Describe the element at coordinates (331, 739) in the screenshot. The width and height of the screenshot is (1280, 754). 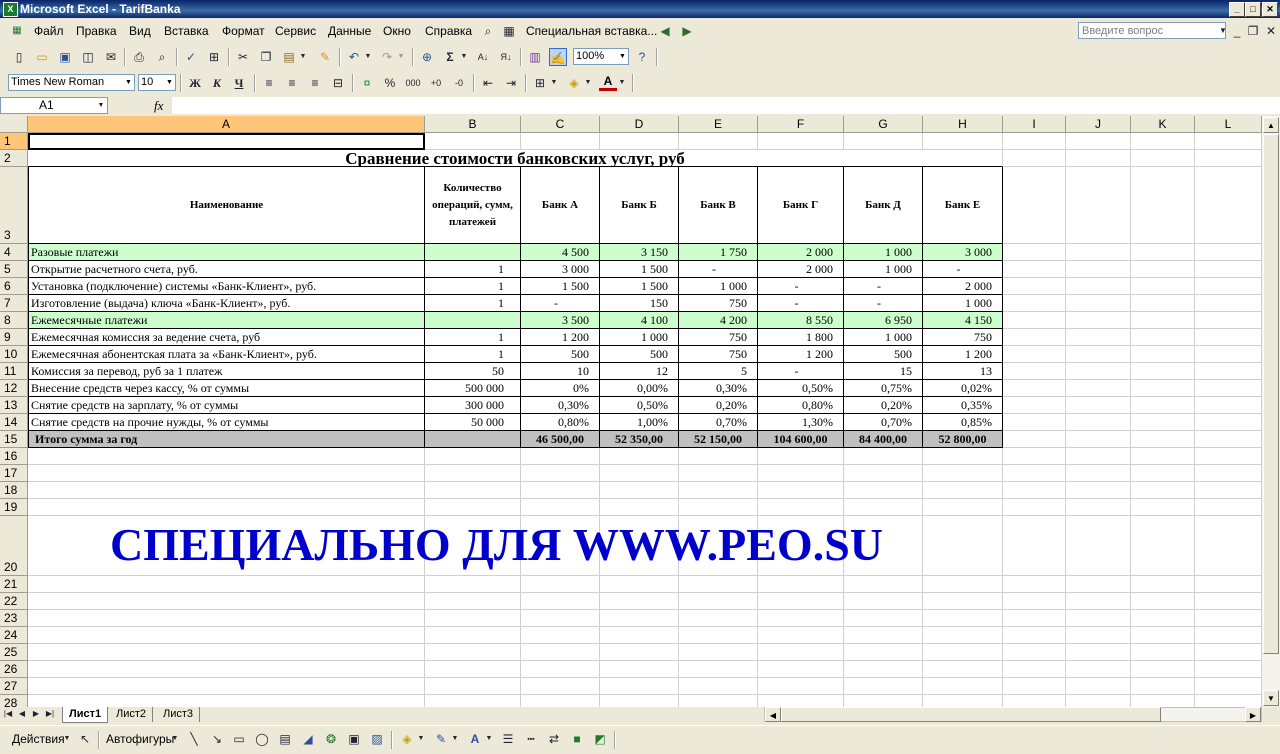
I see `diagram-icon: ❂` at that location.